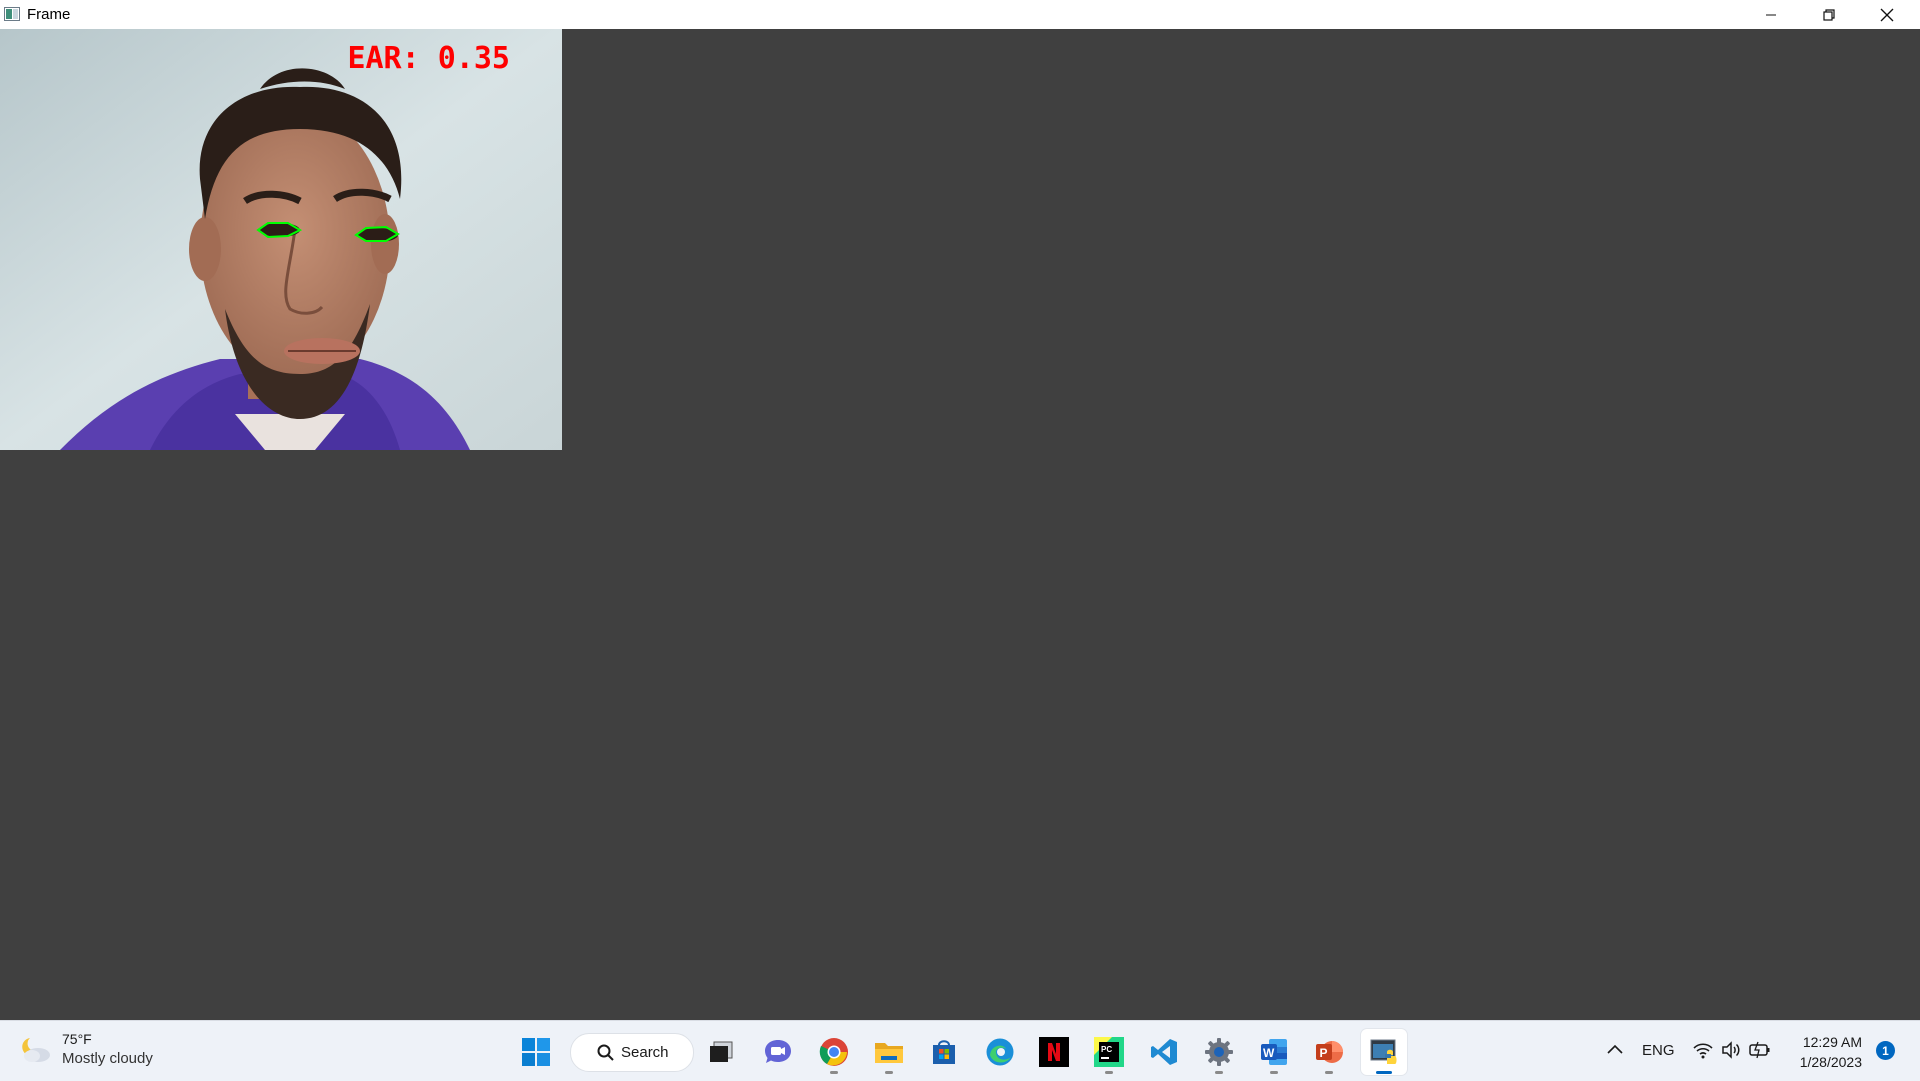  What do you see at coordinates (49, 14) in the screenshot?
I see `window-title: Frame` at bounding box center [49, 14].